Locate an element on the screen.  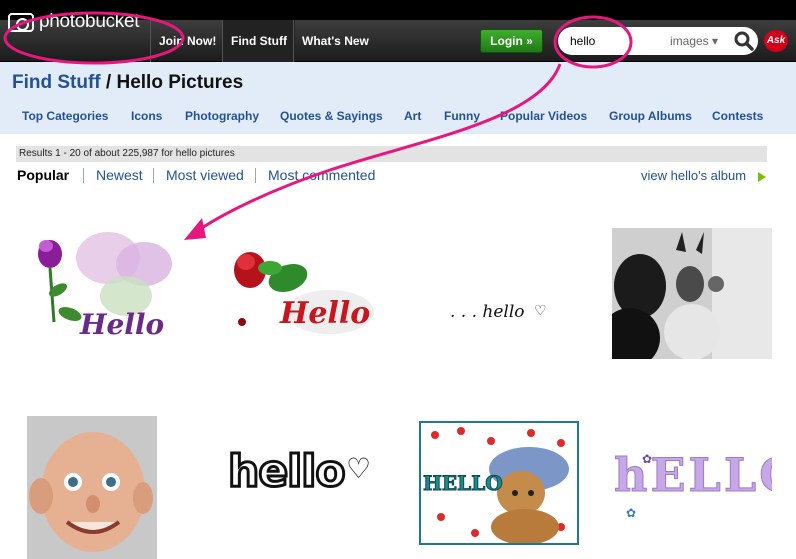
title-find-stuff-link: Find Stuff is located at coordinates (56, 82).